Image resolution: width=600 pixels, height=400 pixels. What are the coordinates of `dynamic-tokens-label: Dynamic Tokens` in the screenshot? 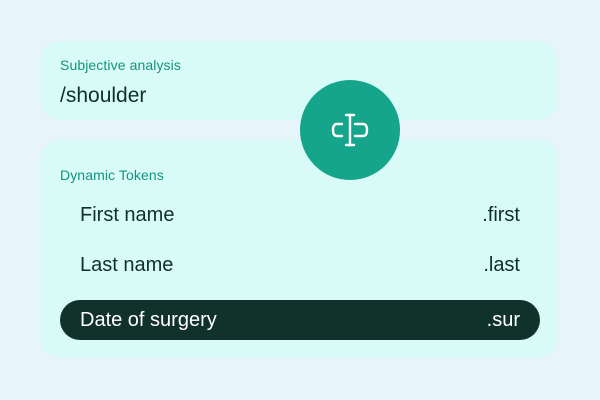 It's located at (112, 175).